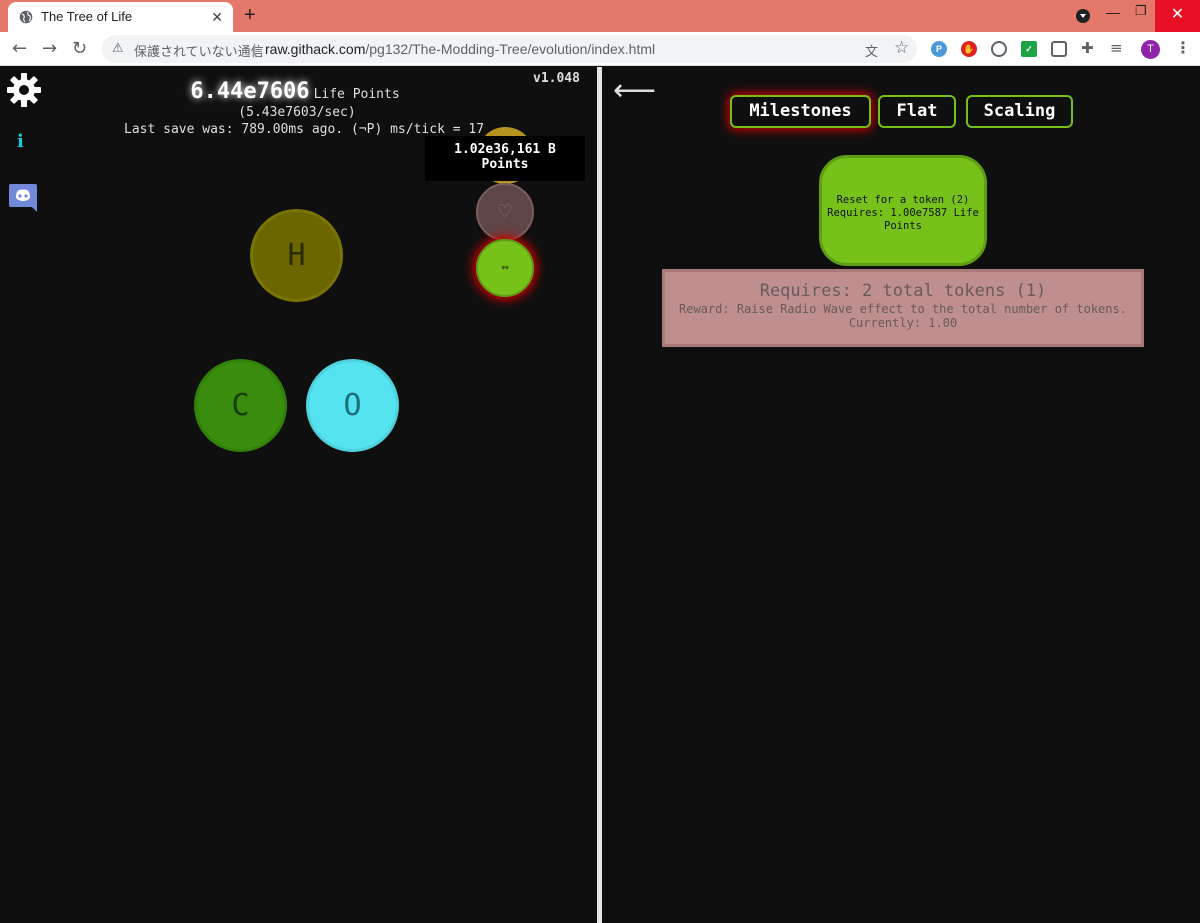  Describe the element at coordinates (969, 49) in the screenshot. I see `extension-hand-icon: ✋` at that location.